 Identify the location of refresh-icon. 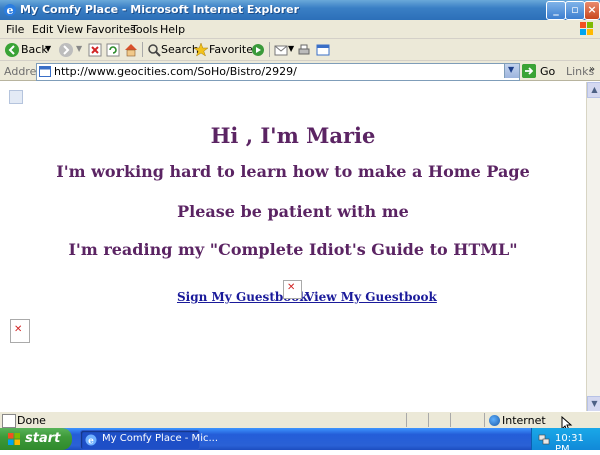
(113, 50).